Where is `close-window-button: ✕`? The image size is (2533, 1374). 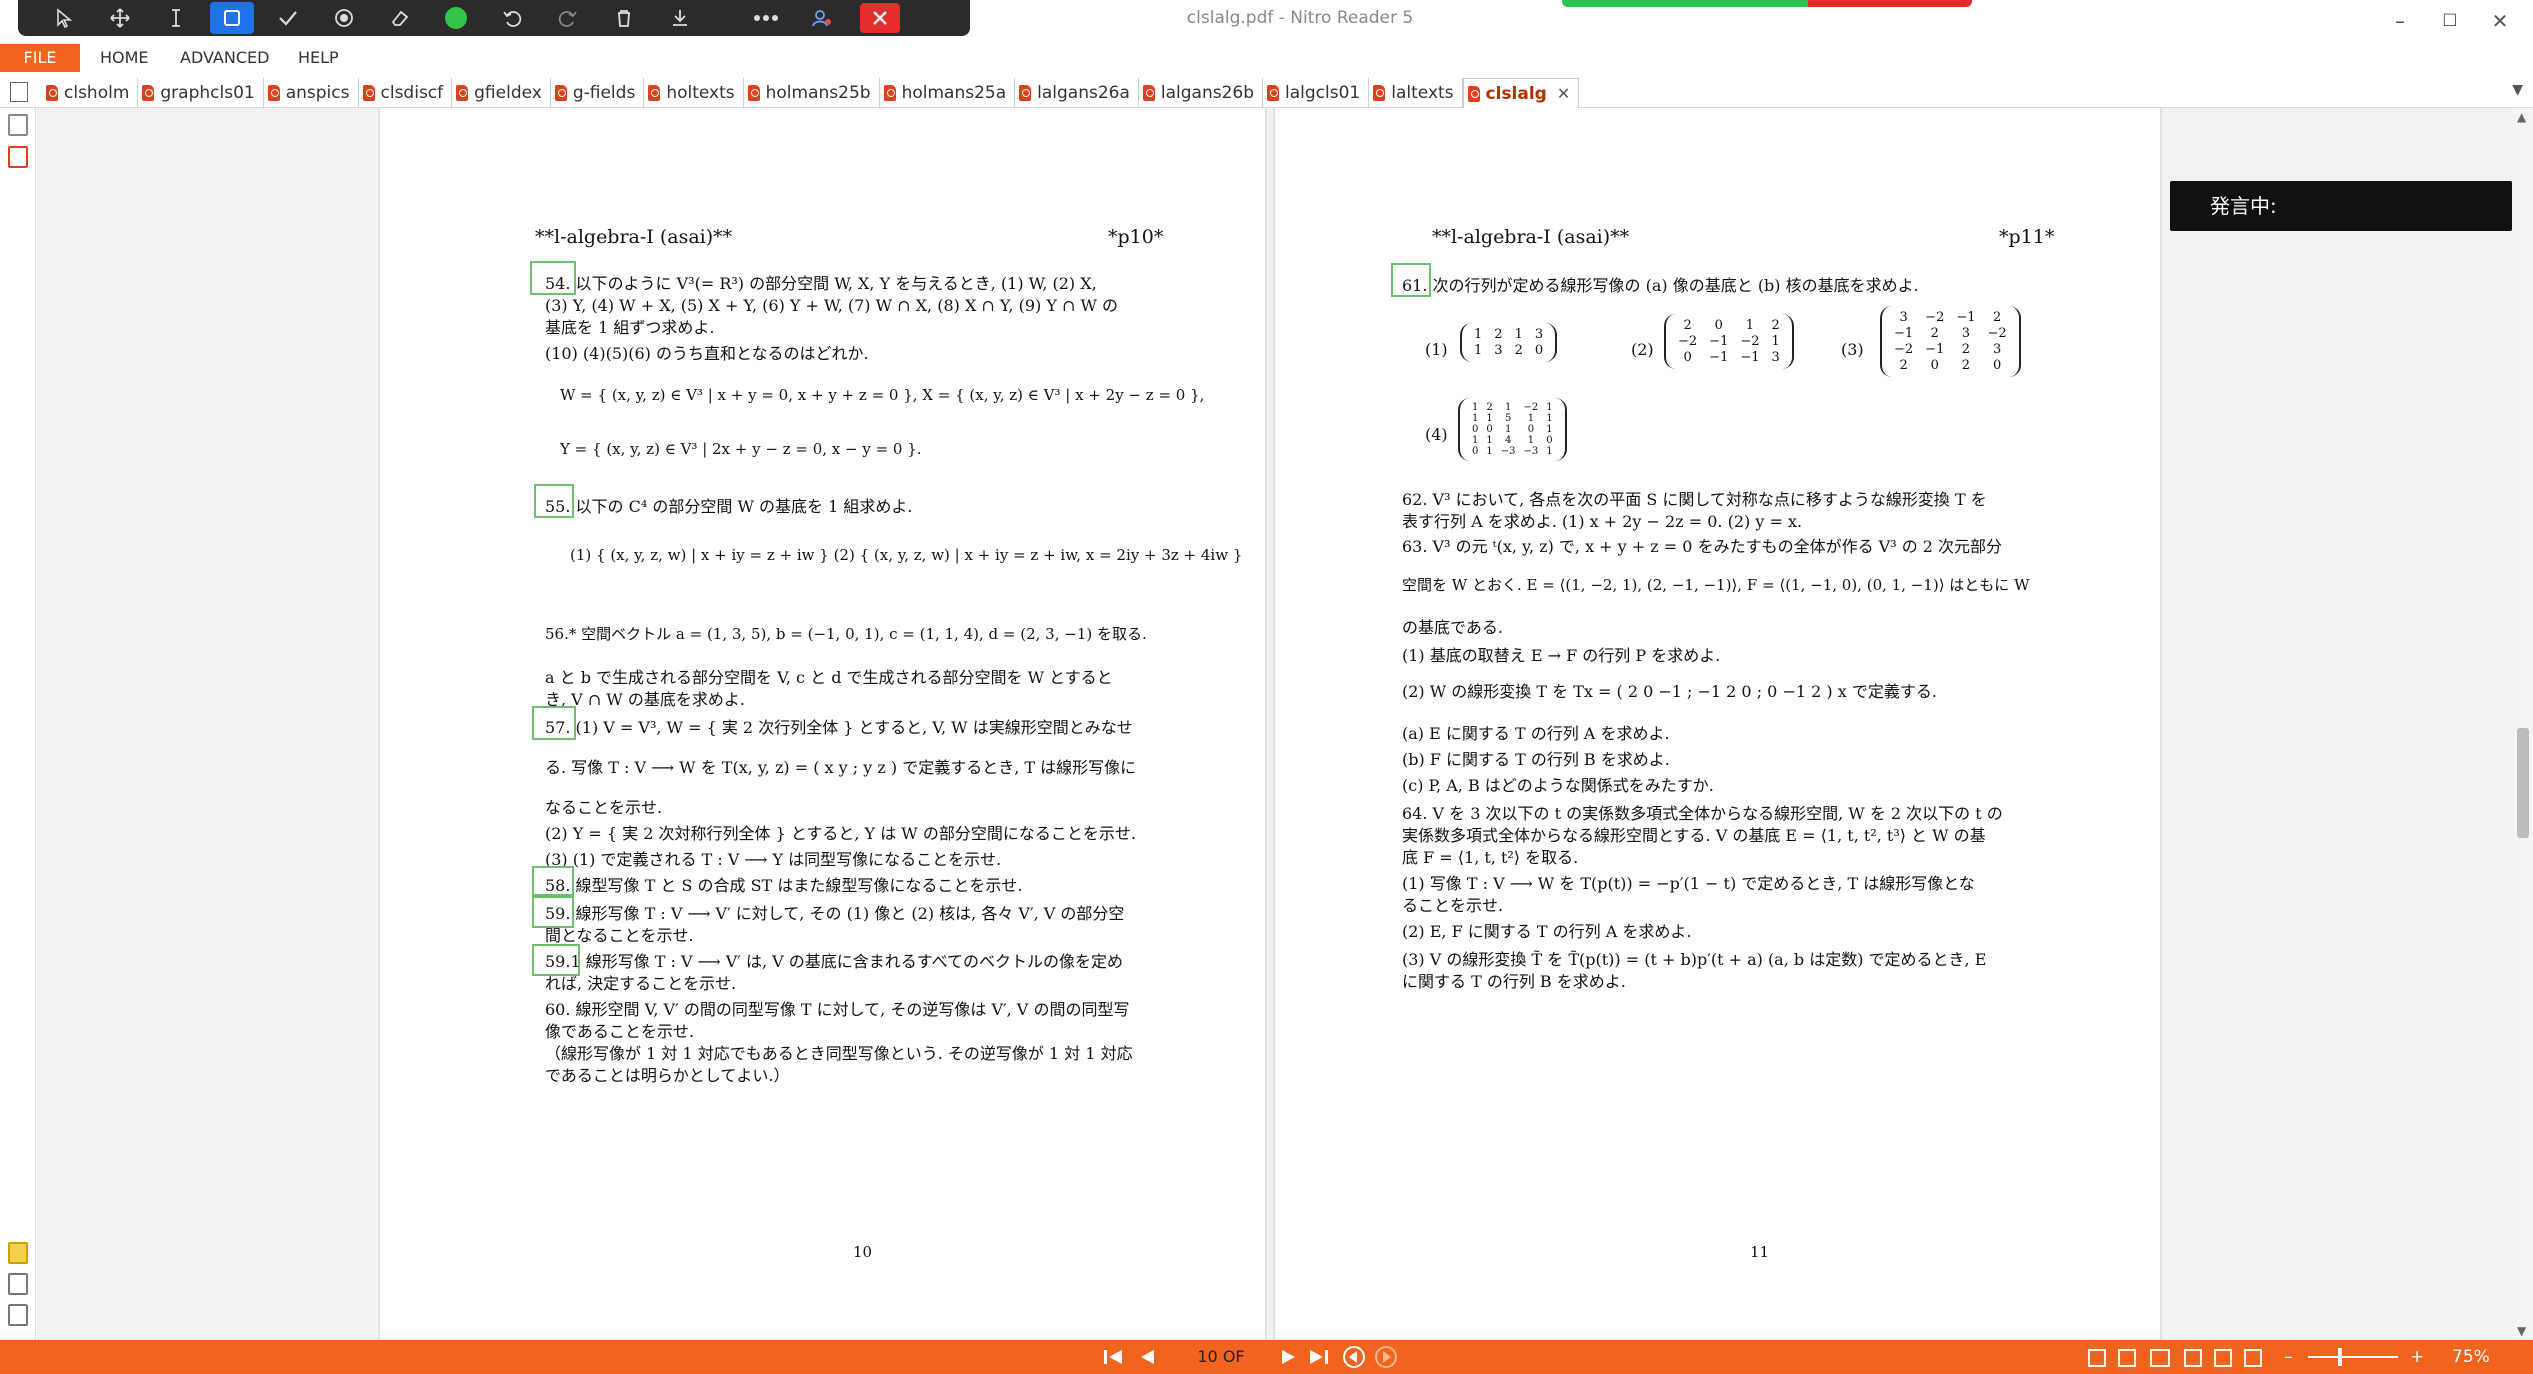 close-window-button: ✕ is located at coordinates (2500, 21).